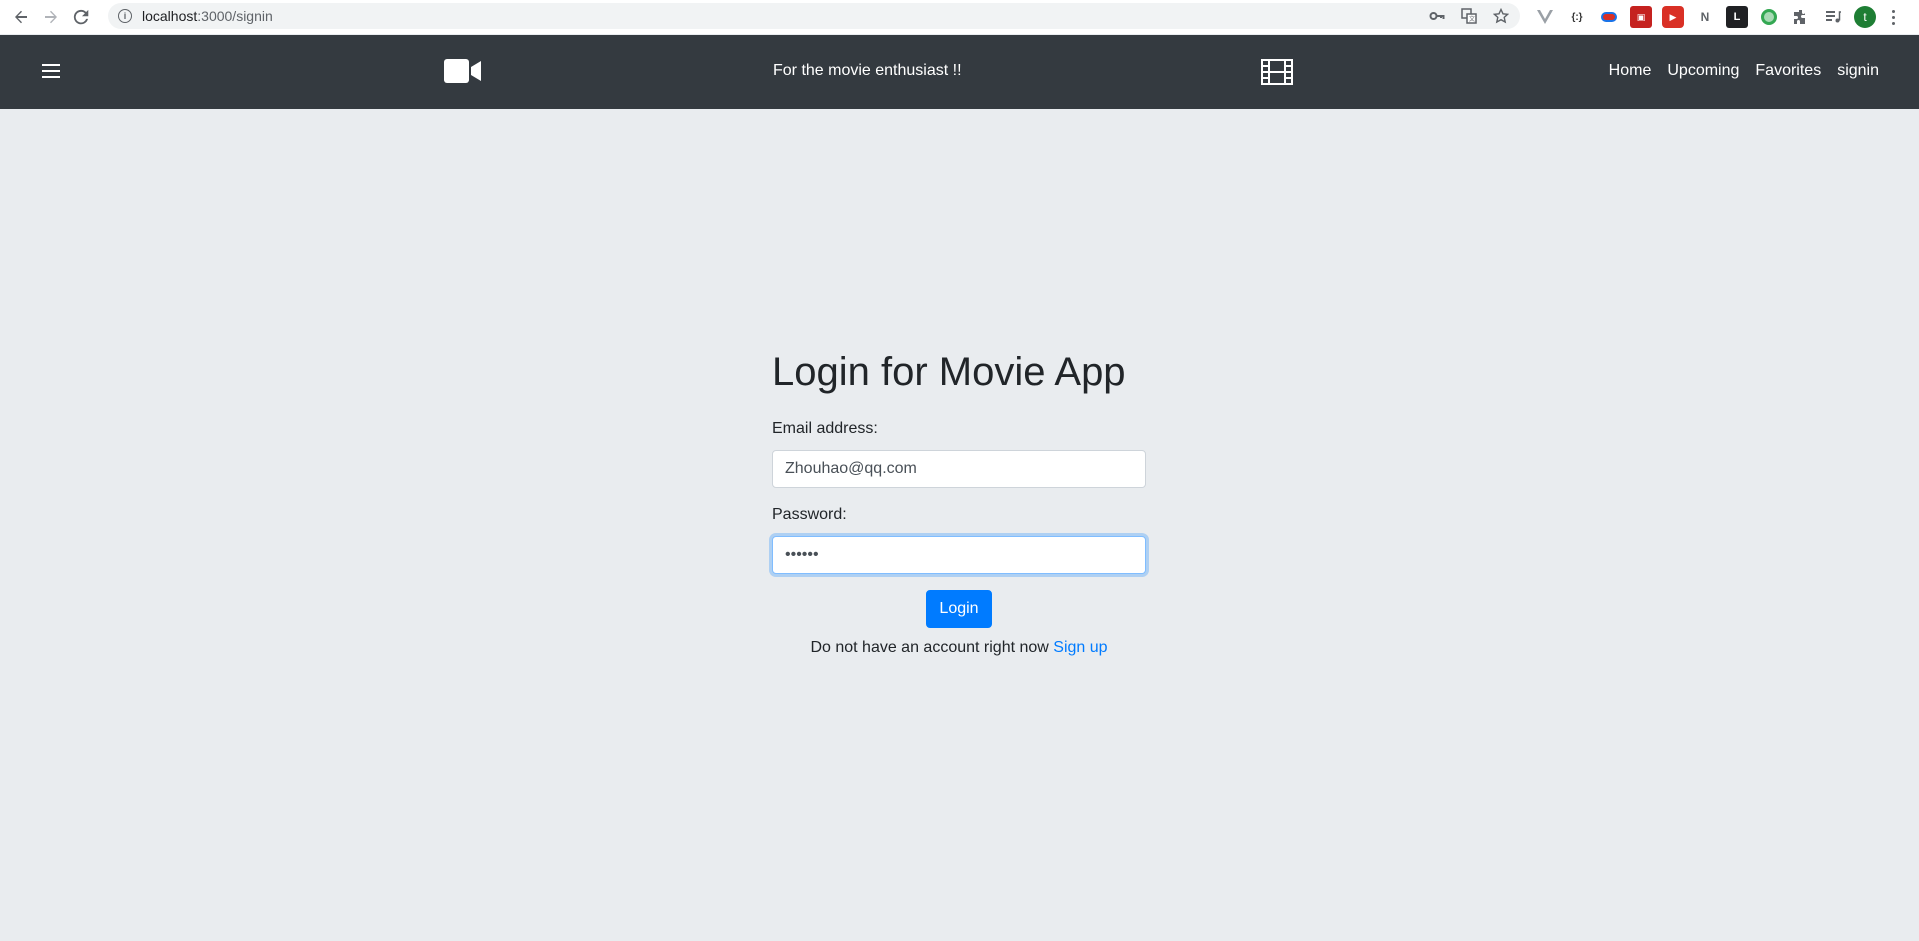  What do you see at coordinates (1080, 647) in the screenshot?
I see `signup-link: Sign up` at bounding box center [1080, 647].